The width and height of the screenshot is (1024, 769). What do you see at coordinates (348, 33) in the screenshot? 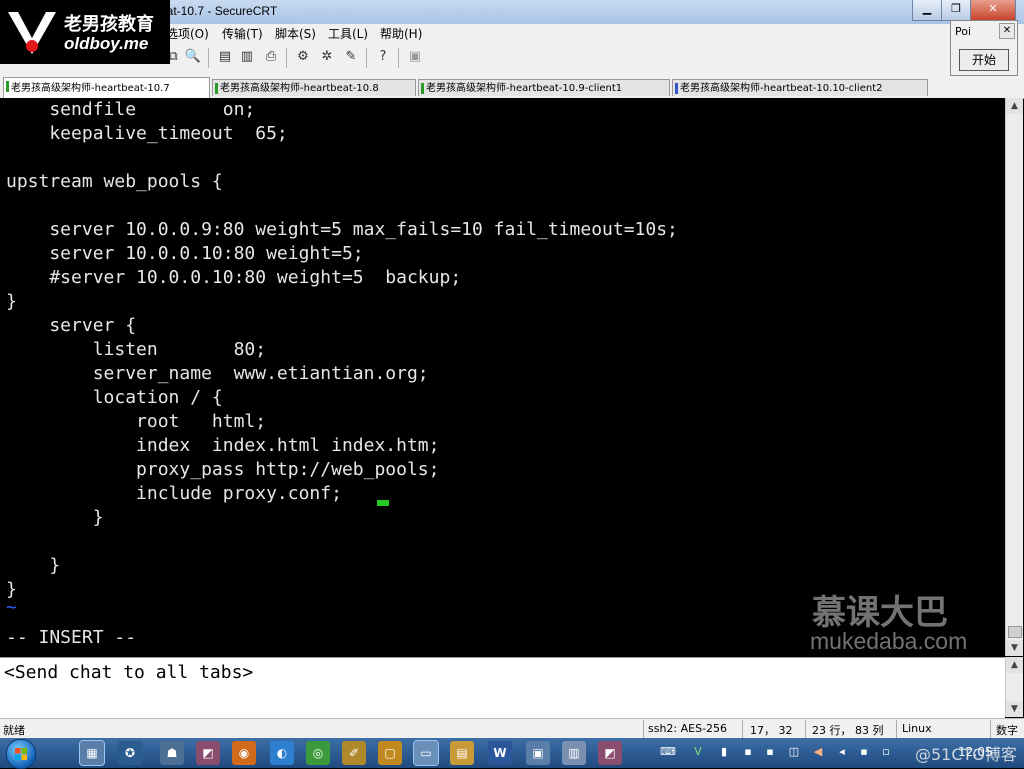
I see `menu-tools: 工具(L)` at bounding box center [348, 33].